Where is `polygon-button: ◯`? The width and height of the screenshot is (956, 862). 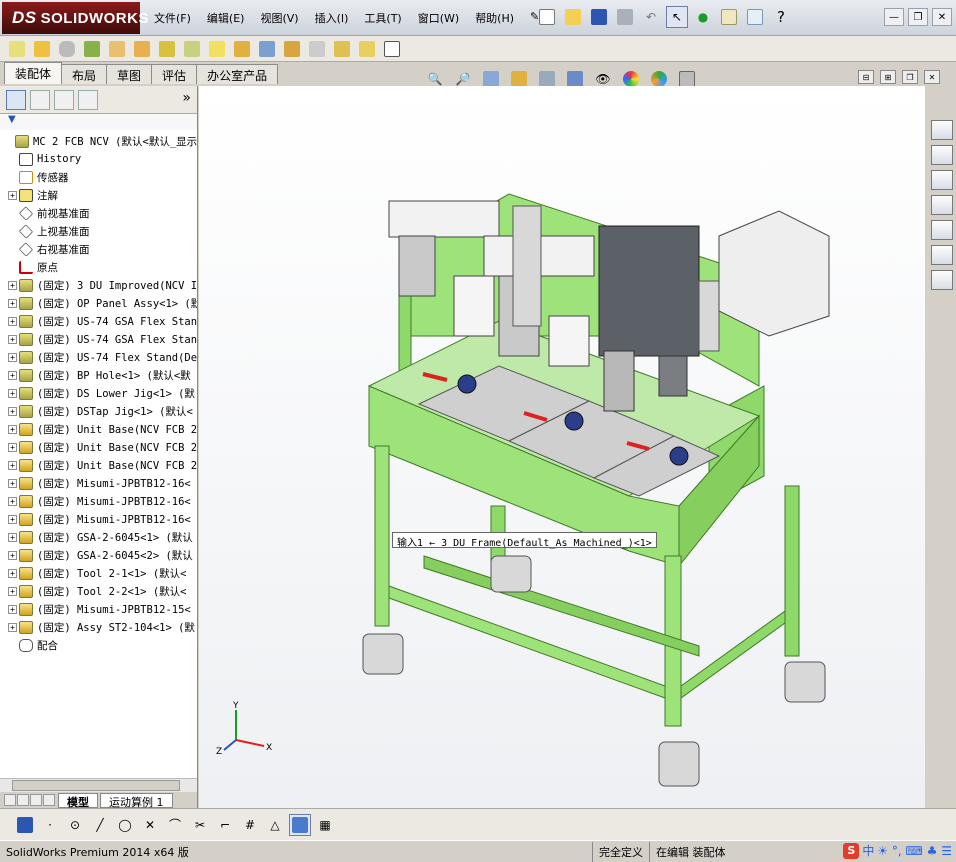
polygon-button: ◯ is located at coordinates (125, 825).